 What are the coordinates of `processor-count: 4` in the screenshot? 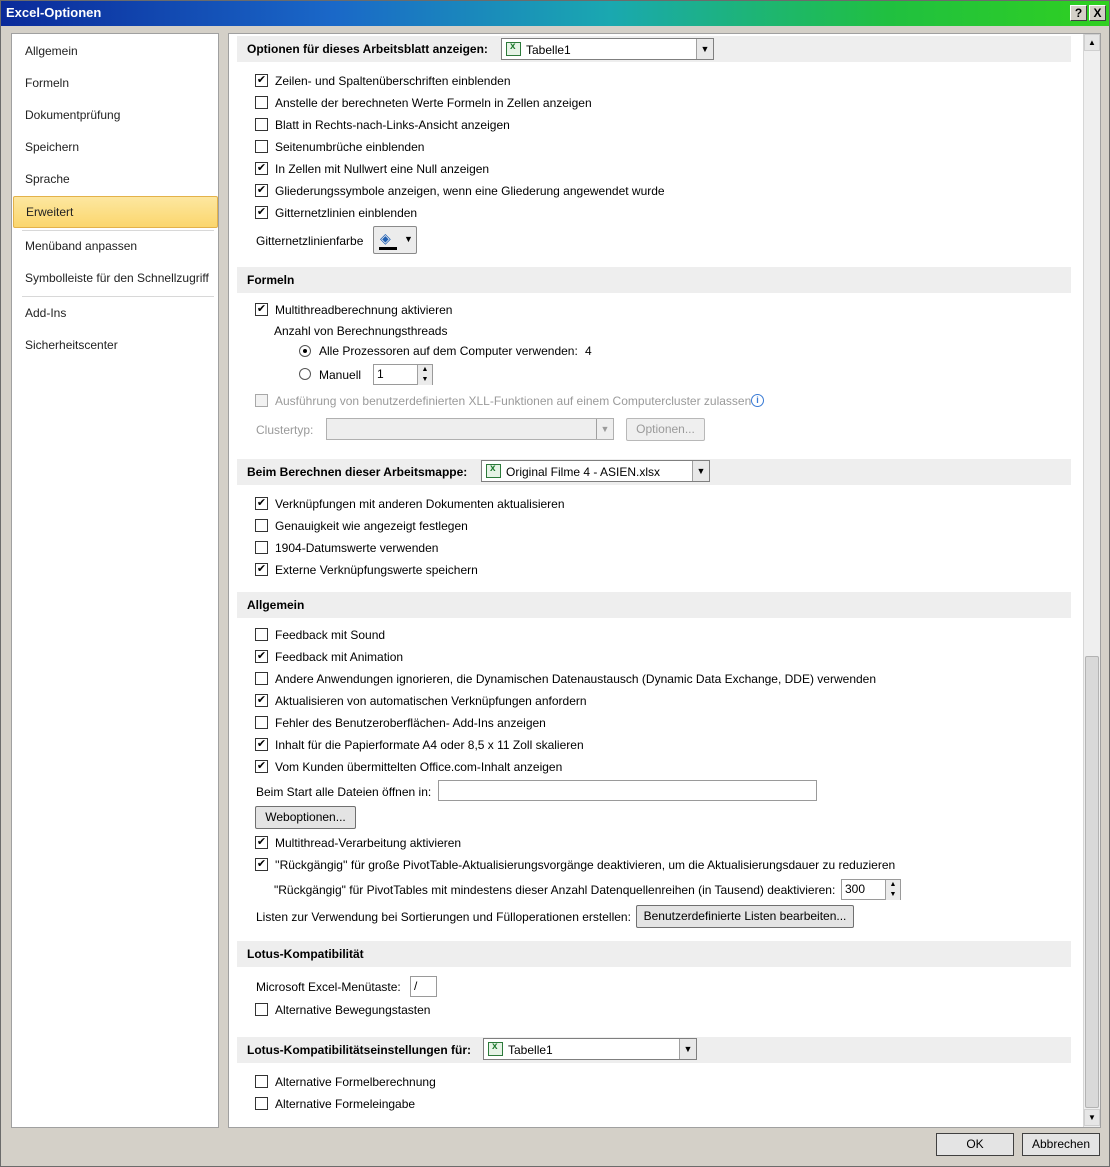 It's located at (588, 351).